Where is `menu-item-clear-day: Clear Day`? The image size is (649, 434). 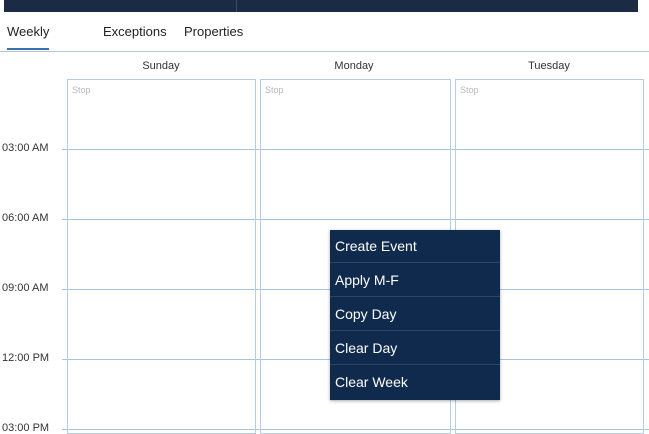
menu-item-clear-day: Clear Day is located at coordinates (415, 348).